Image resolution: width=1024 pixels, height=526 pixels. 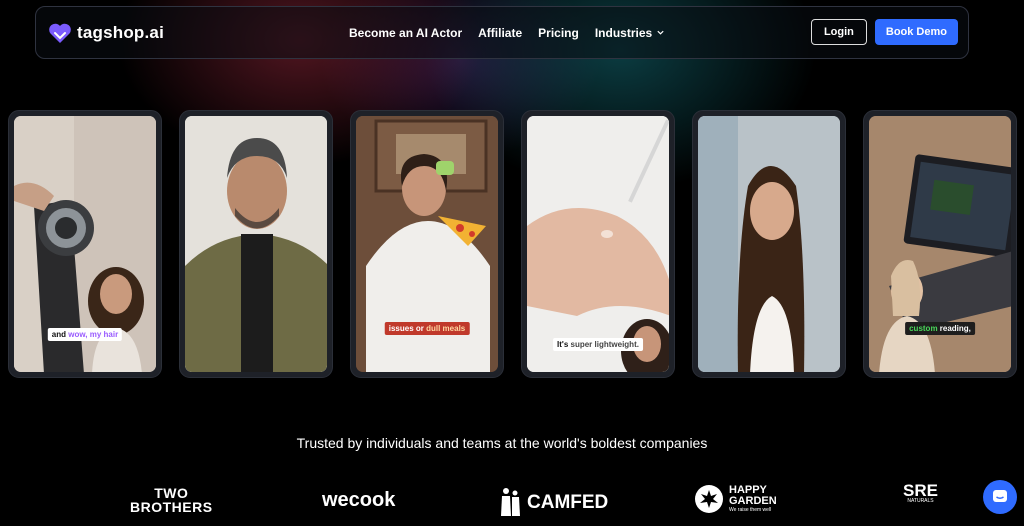 I want to click on chat-support-button, so click(x=1000, y=497).